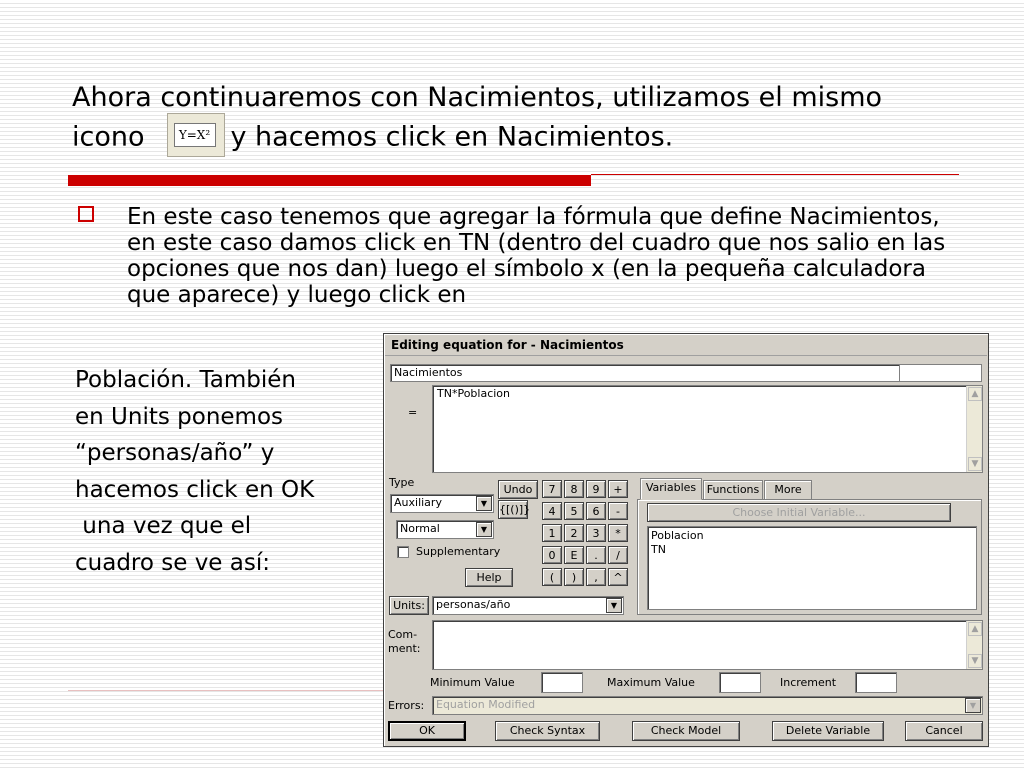  Describe the element at coordinates (618, 533) in the screenshot. I see `keypad-multiply-button: *` at that location.